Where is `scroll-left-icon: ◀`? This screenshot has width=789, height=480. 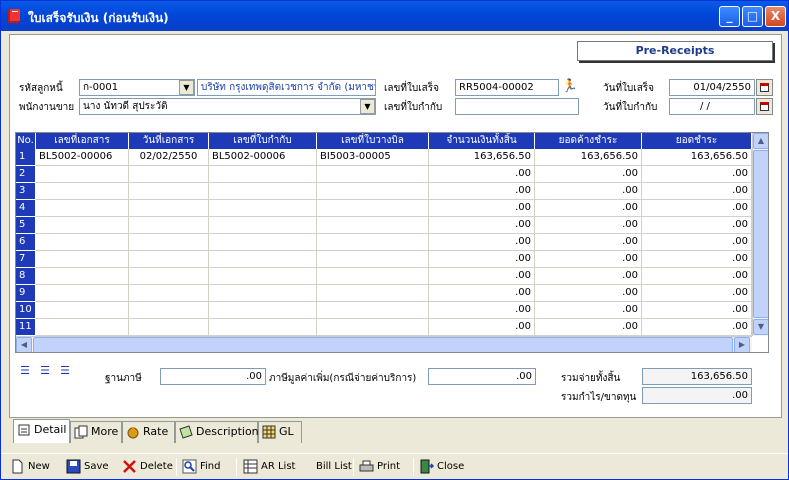 scroll-left-icon: ◀ is located at coordinates (24, 344).